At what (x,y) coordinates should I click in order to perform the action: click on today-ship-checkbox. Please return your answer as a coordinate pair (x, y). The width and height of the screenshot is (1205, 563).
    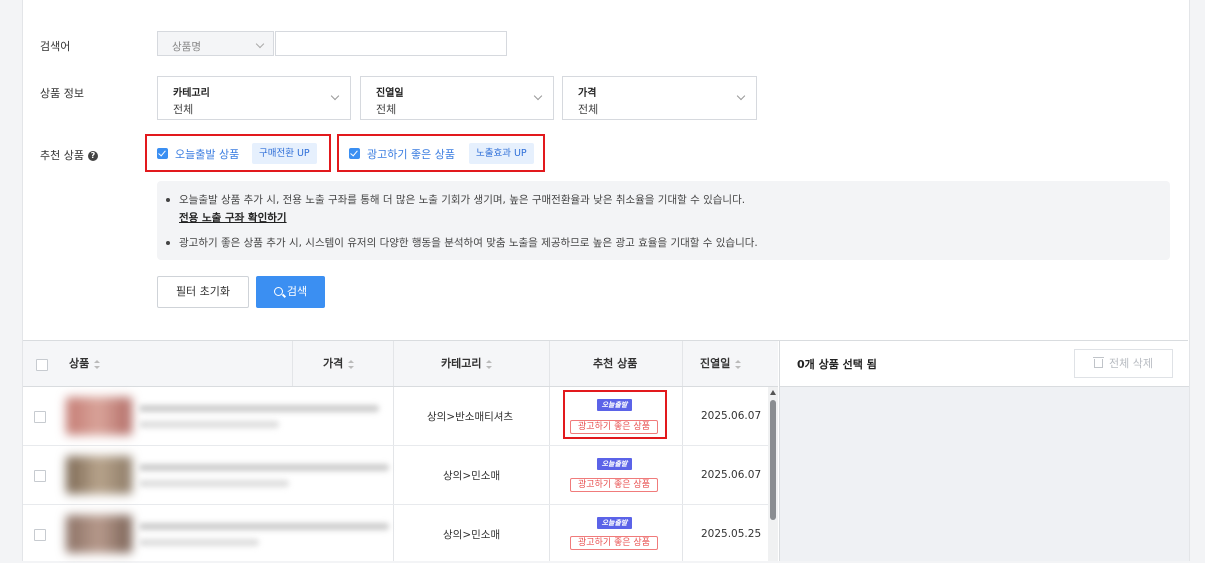
    Looking at the image, I should click on (162, 153).